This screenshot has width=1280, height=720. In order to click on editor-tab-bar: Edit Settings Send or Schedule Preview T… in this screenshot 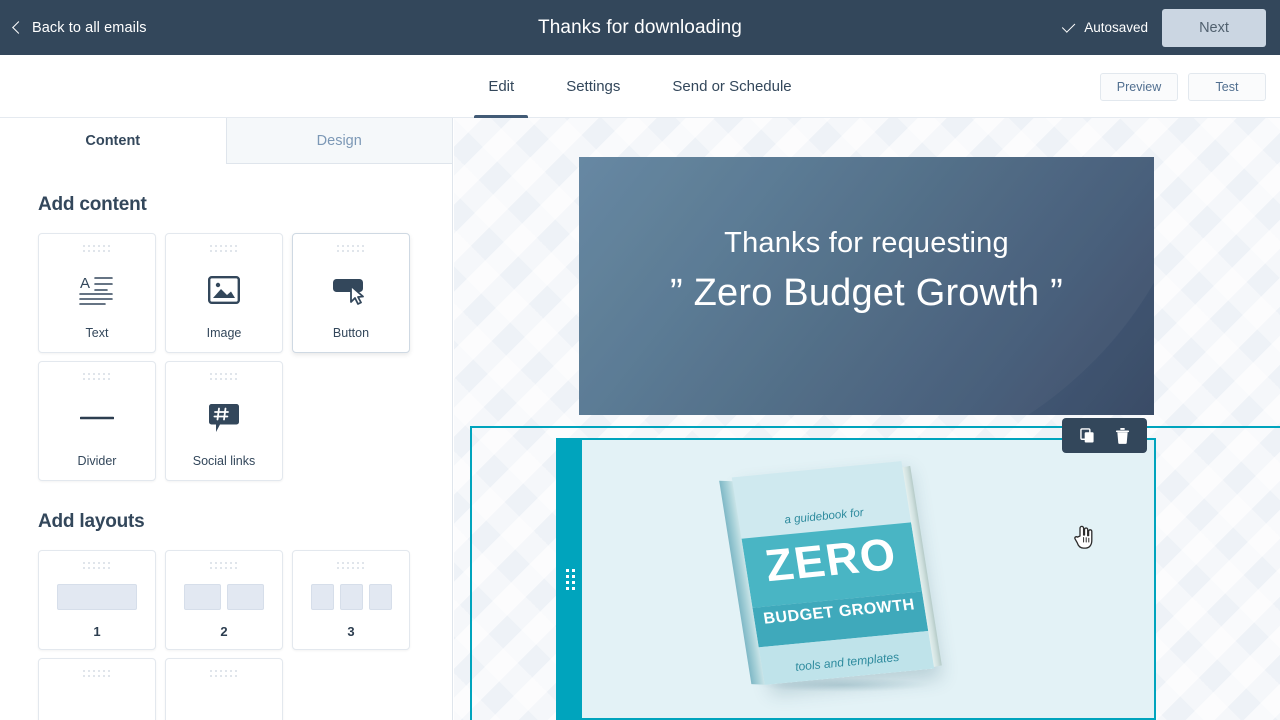, I will do `click(640, 86)`.